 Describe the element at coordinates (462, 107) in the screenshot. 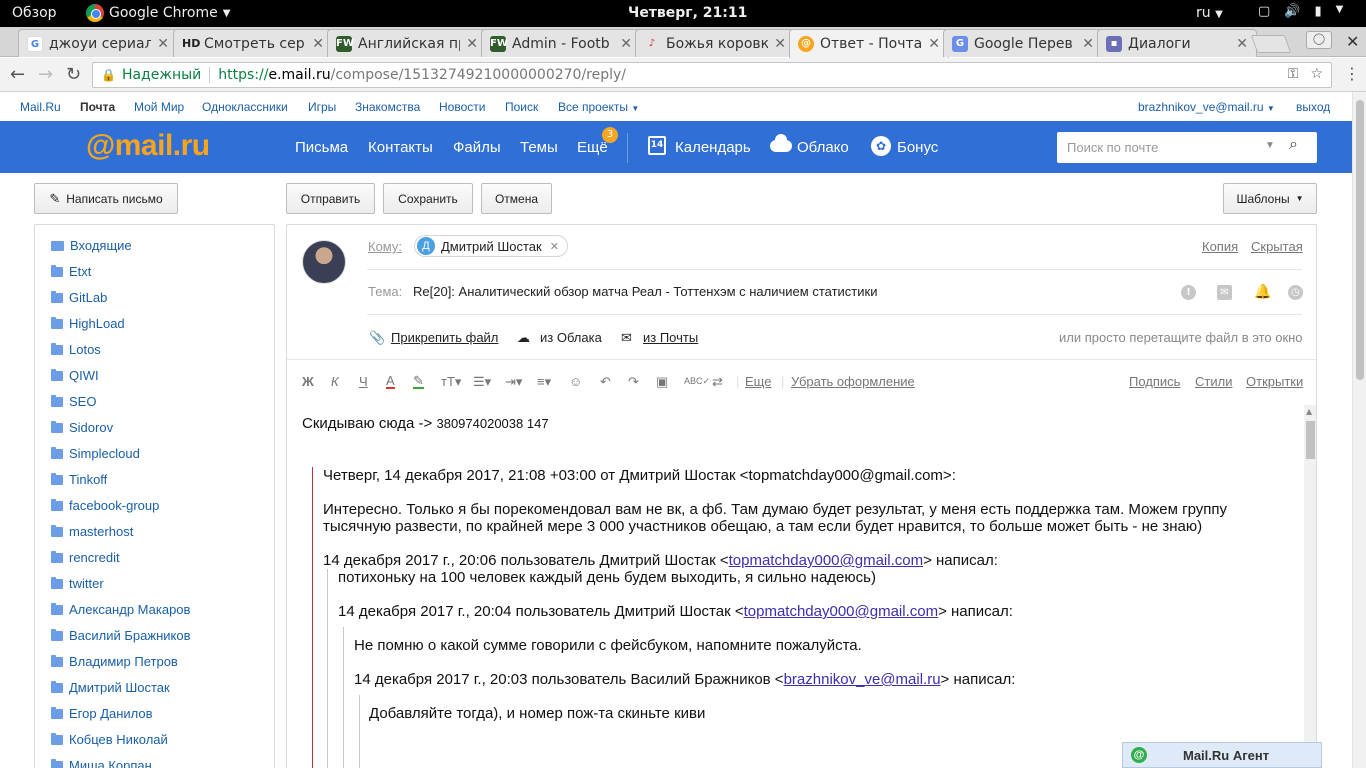

I see `portal-link: Новости` at that location.